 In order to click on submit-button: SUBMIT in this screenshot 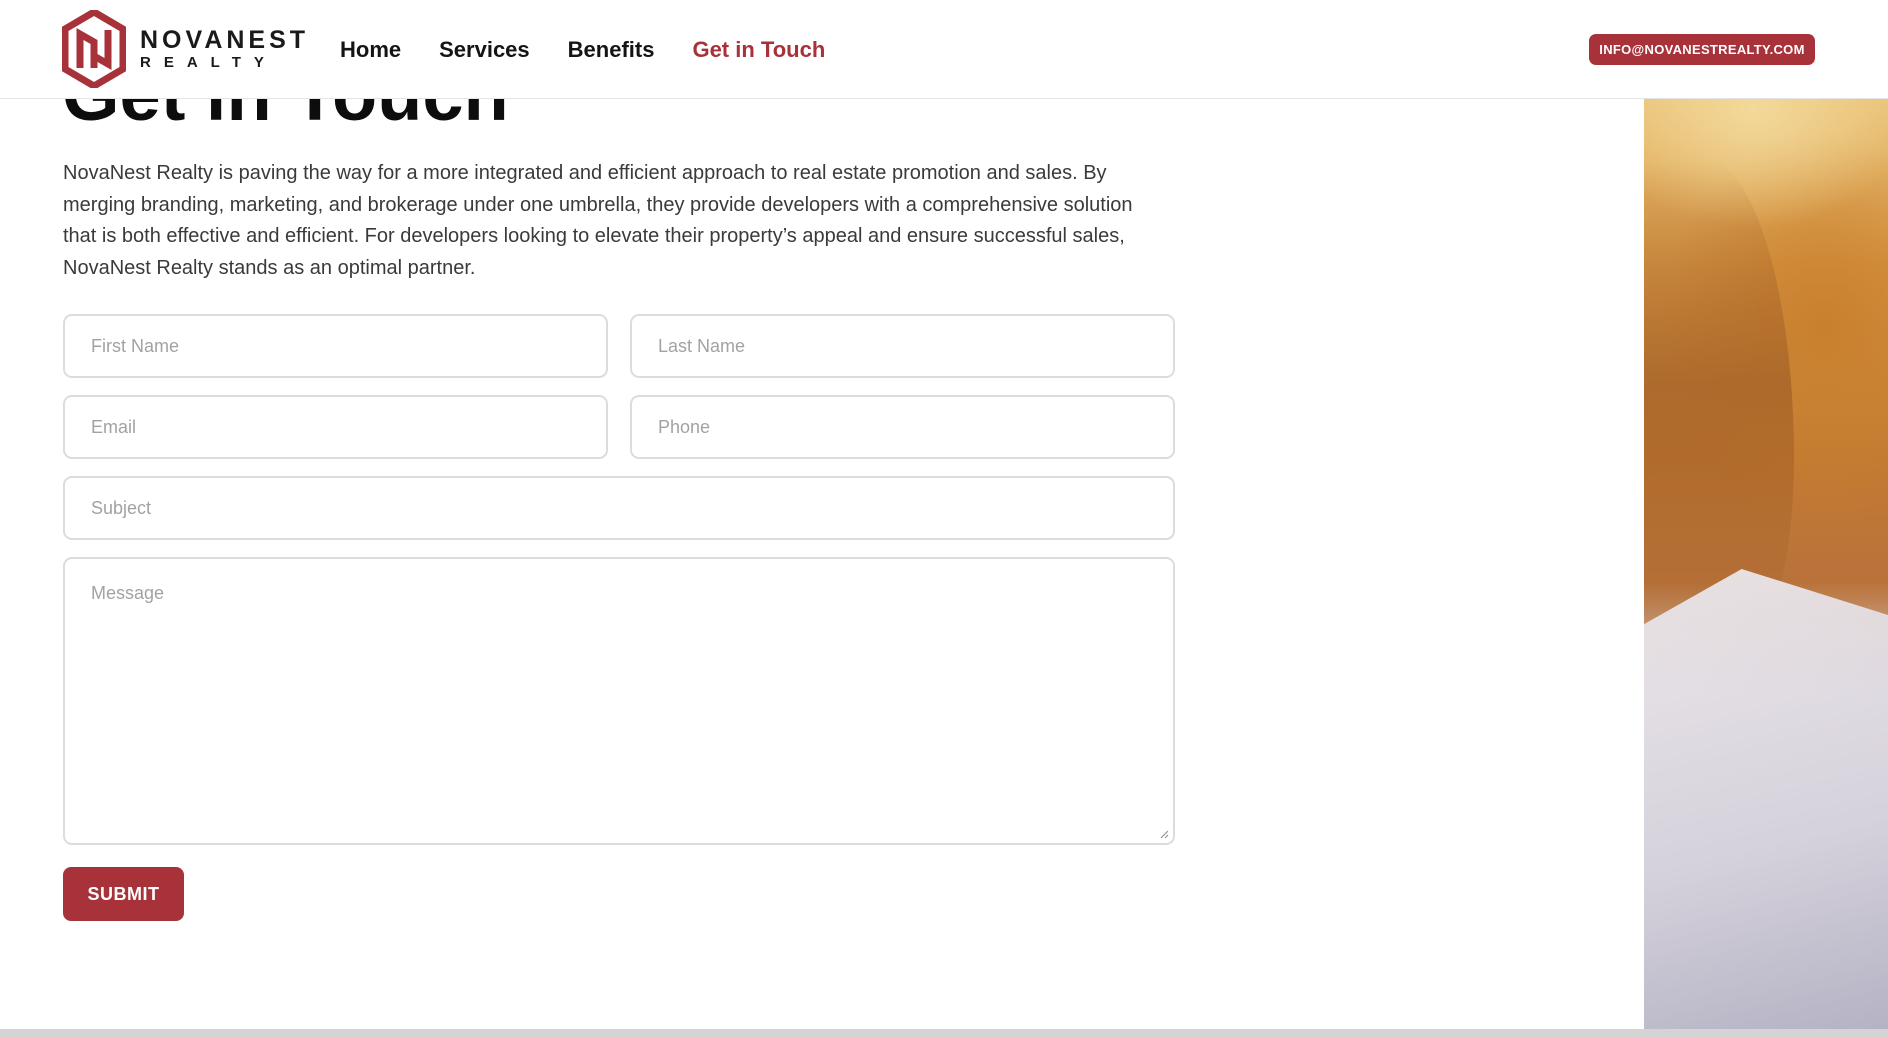, I will do `click(123, 894)`.